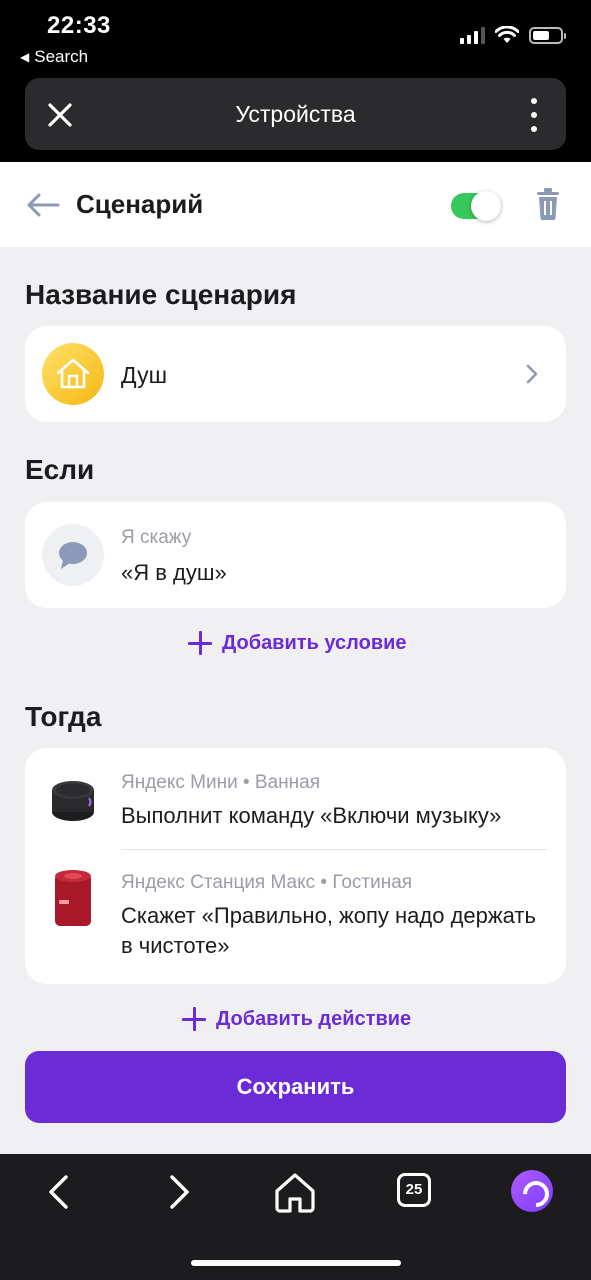 This screenshot has height=1280, width=591. I want to click on save-button: Сохранить, so click(295, 1087).